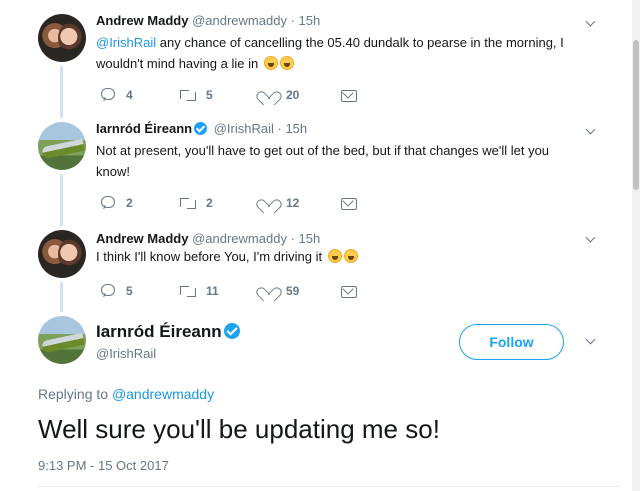  What do you see at coordinates (511, 342) in the screenshot?
I see `follow-button: Follow` at bounding box center [511, 342].